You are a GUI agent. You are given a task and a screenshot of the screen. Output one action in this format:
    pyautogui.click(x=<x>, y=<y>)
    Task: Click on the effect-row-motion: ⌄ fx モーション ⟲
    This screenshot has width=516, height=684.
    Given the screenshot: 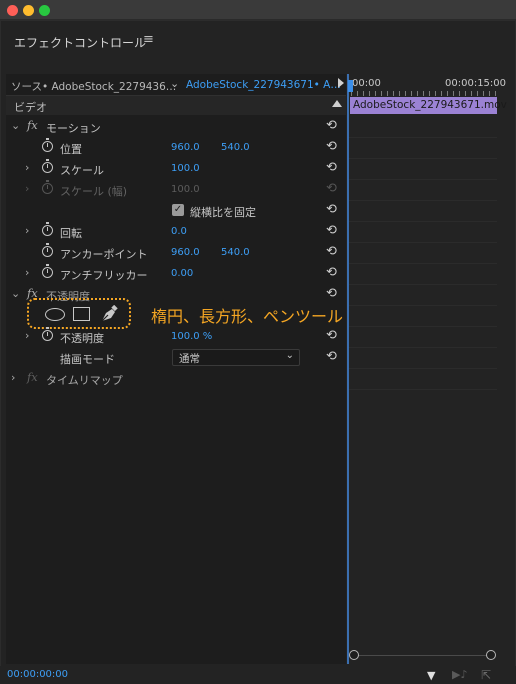 What is the action you would take?
    pyautogui.click(x=176, y=126)
    